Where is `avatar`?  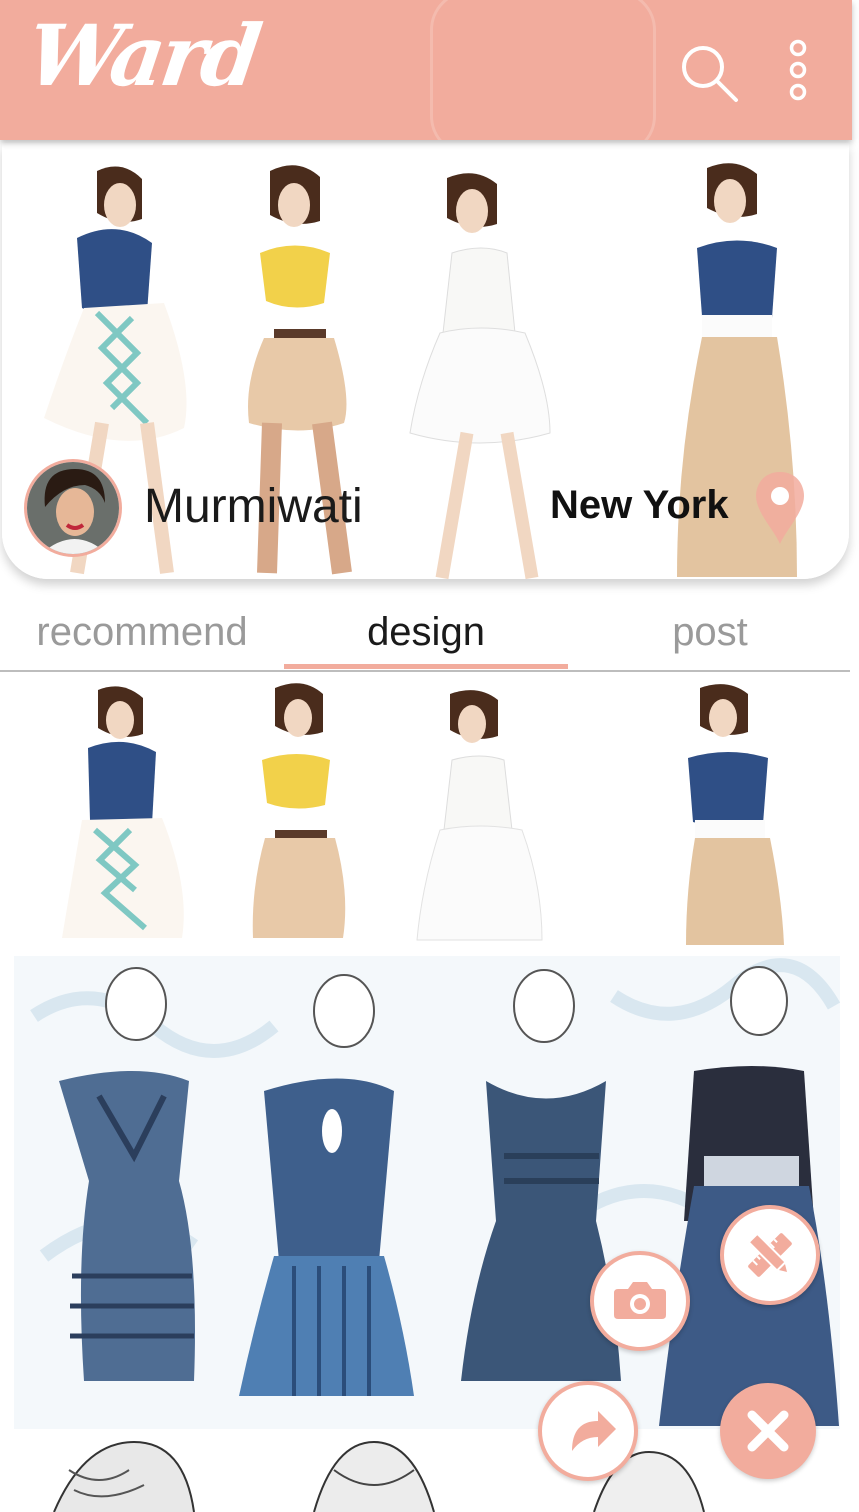 avatar is located at coordinates (73, 508).